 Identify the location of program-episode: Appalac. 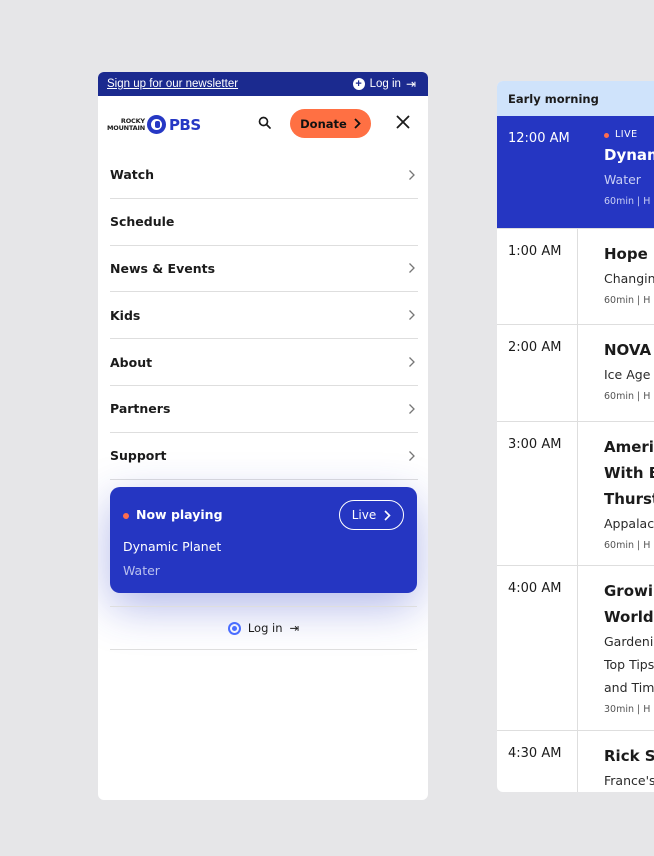
(629, 523).